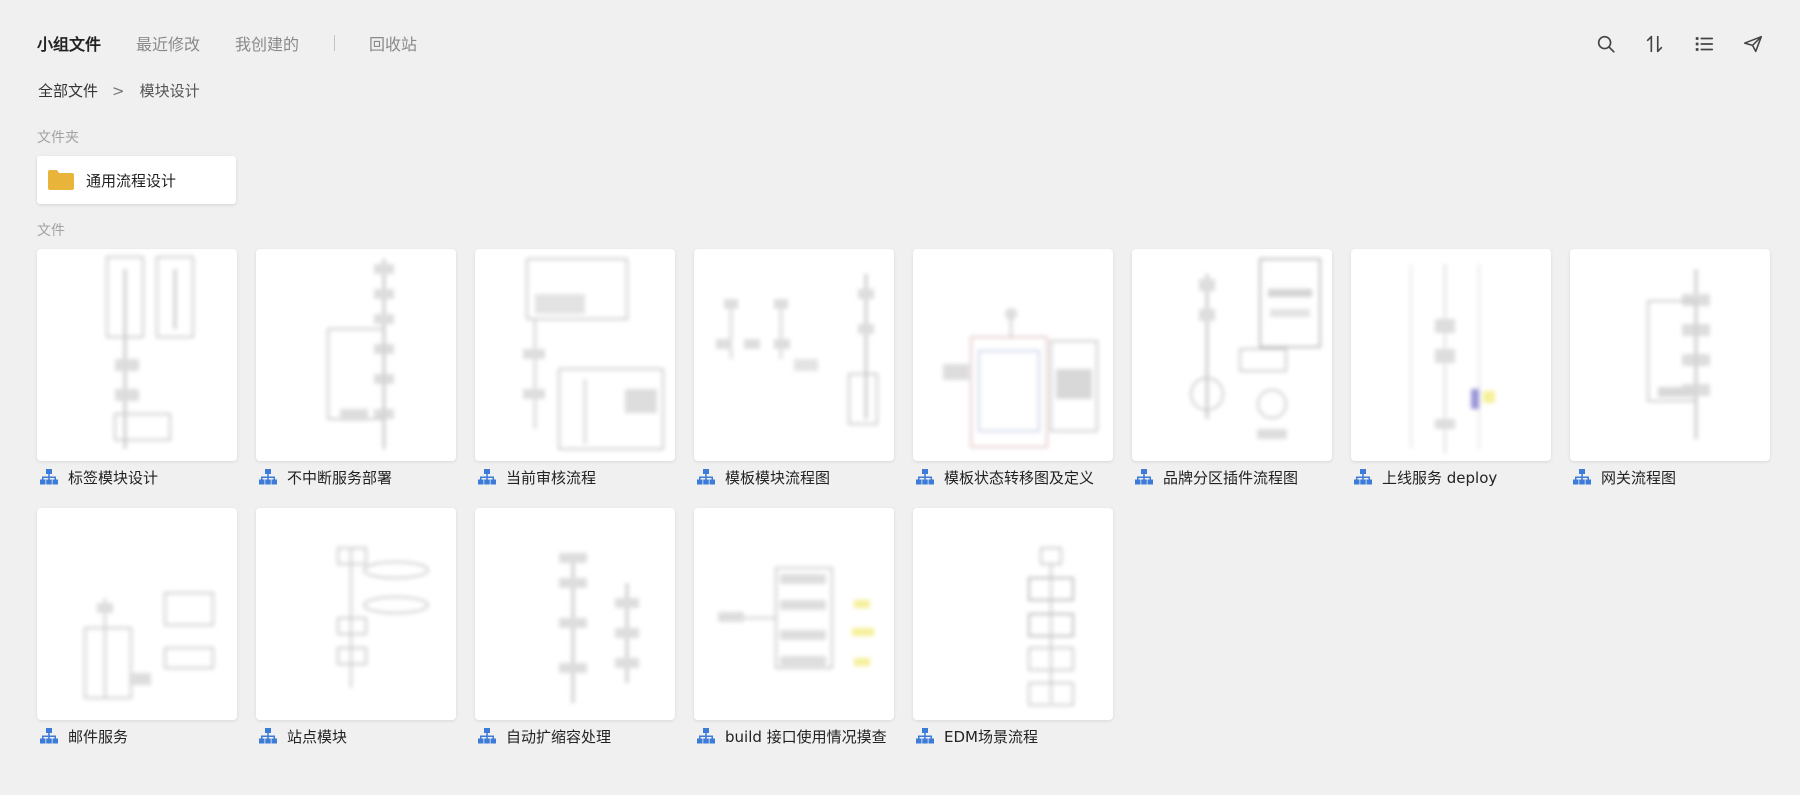  I want to click on file-card: EDM场景流程, so click(1013, 628).